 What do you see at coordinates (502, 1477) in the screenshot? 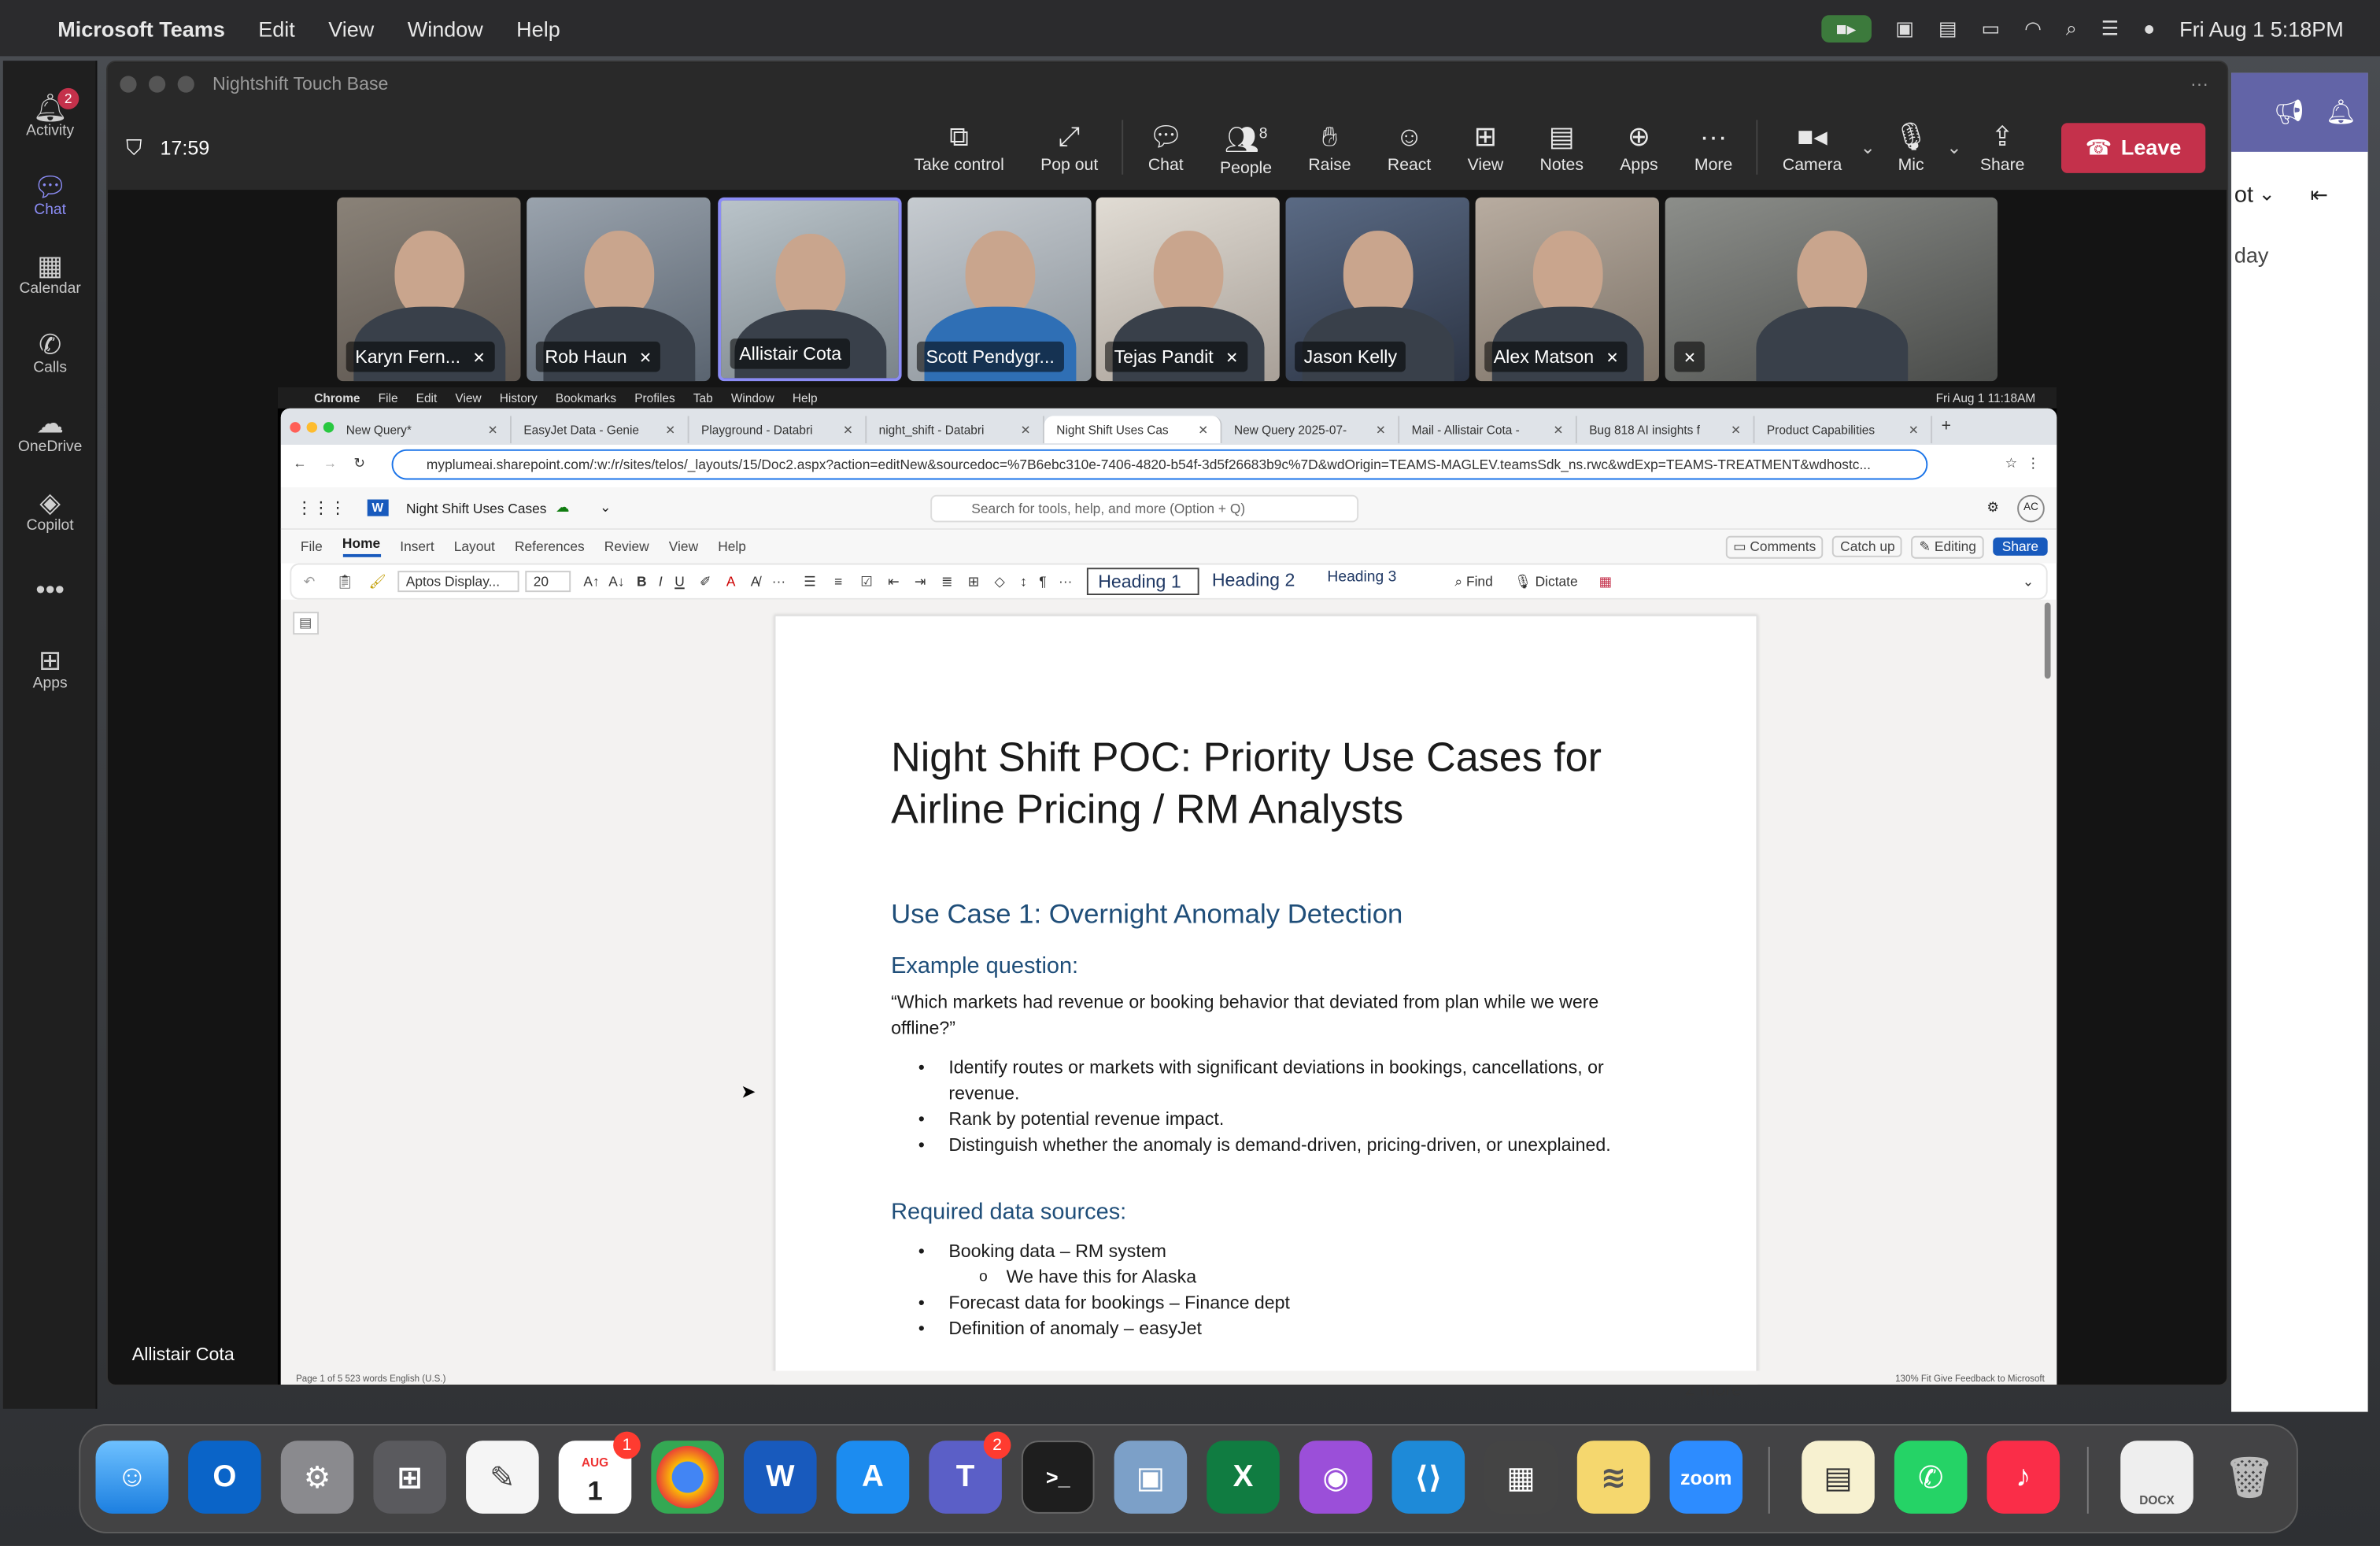
I see `textedit-icon: ✎` at bounding box center [502, 1477].